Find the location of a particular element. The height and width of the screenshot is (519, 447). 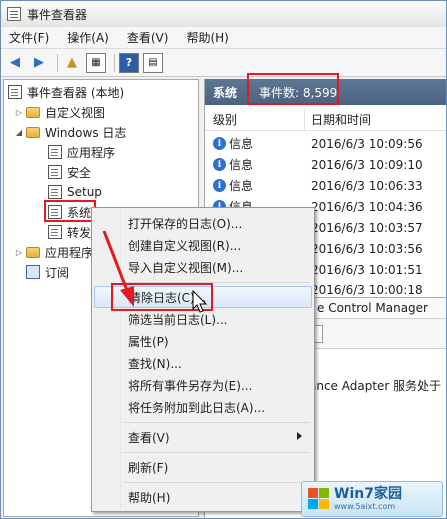

up-folder-icon: ▲ is located at coordinates (72, 63).